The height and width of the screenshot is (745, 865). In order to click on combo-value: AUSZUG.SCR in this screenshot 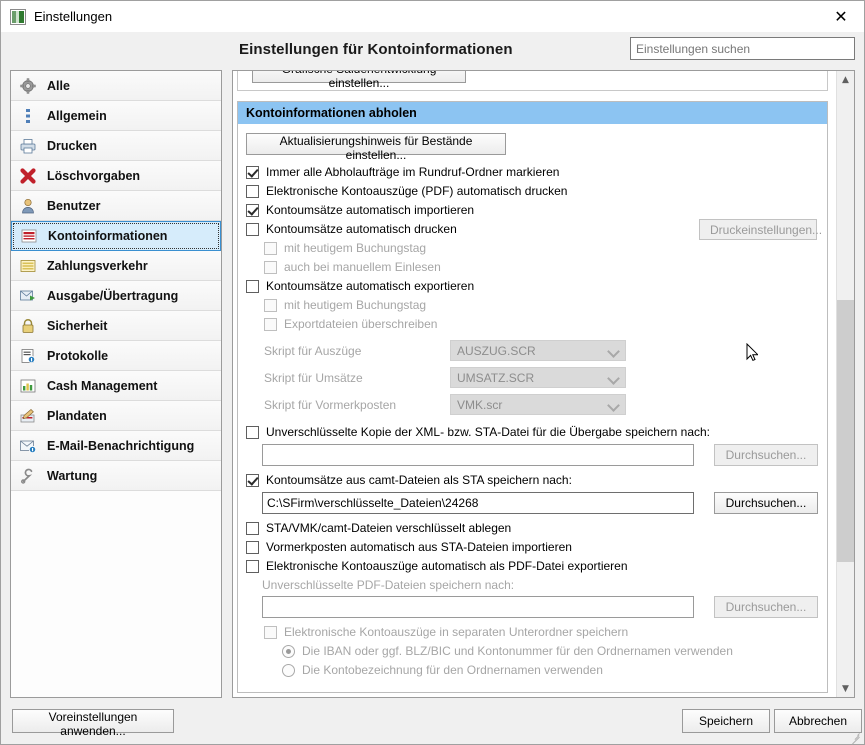, I will do `click(496, 350)`.